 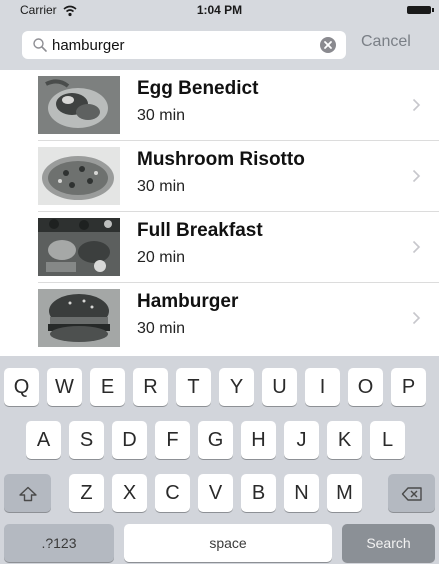 I want to click on key-l: L, so click(x=387, y=440).